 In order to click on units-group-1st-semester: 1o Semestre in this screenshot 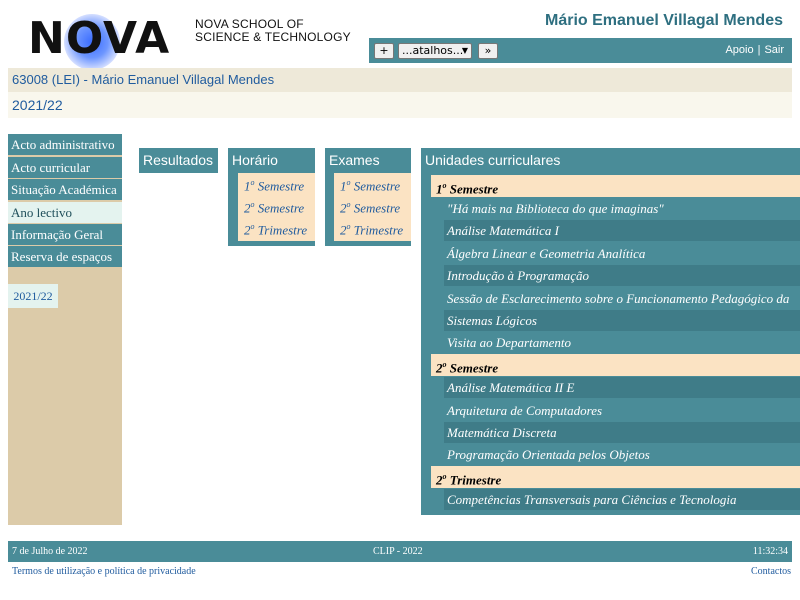, I will do `click(615, 186)`.